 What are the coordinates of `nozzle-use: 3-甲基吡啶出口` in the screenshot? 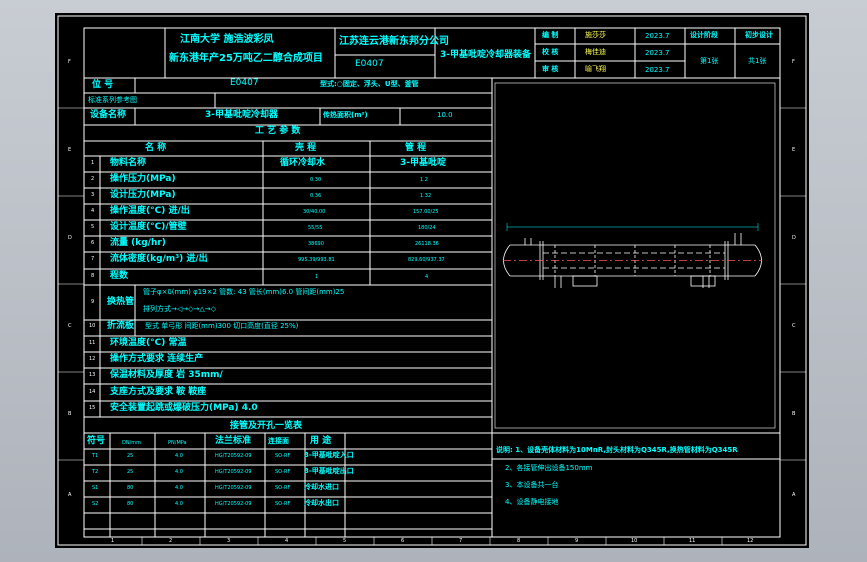 It's located at (329, 471).